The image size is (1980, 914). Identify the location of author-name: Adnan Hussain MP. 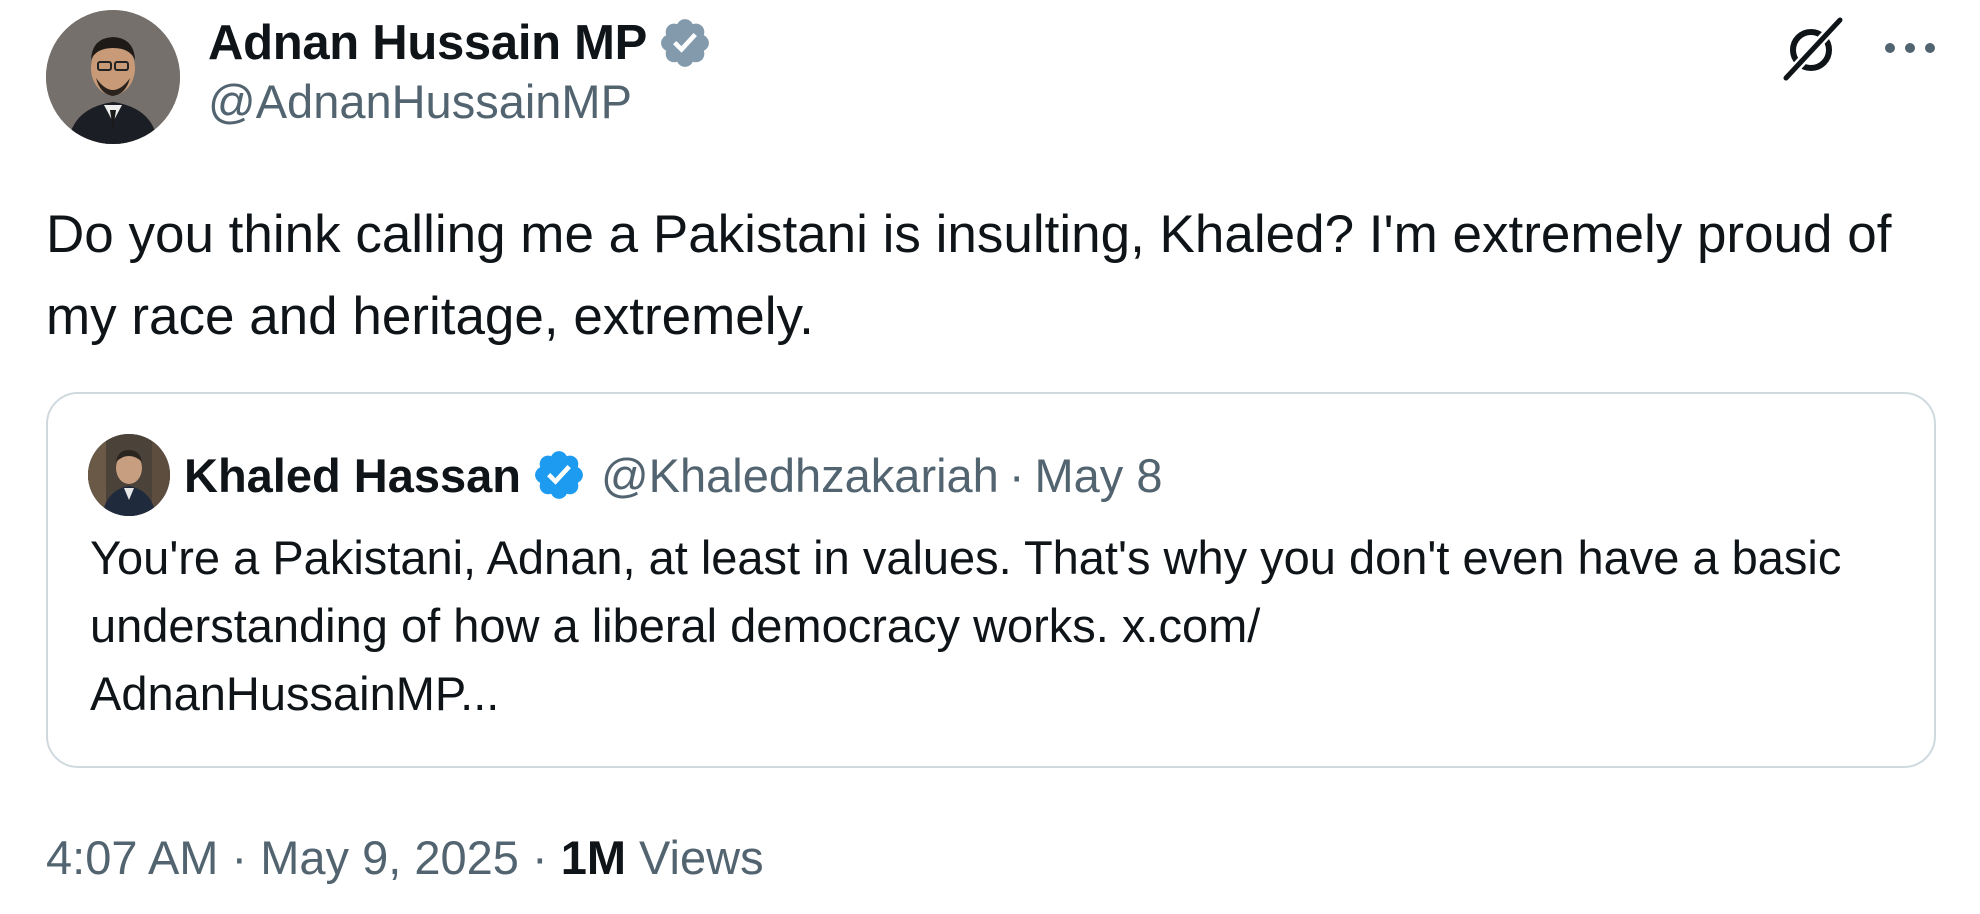
(427, 43).